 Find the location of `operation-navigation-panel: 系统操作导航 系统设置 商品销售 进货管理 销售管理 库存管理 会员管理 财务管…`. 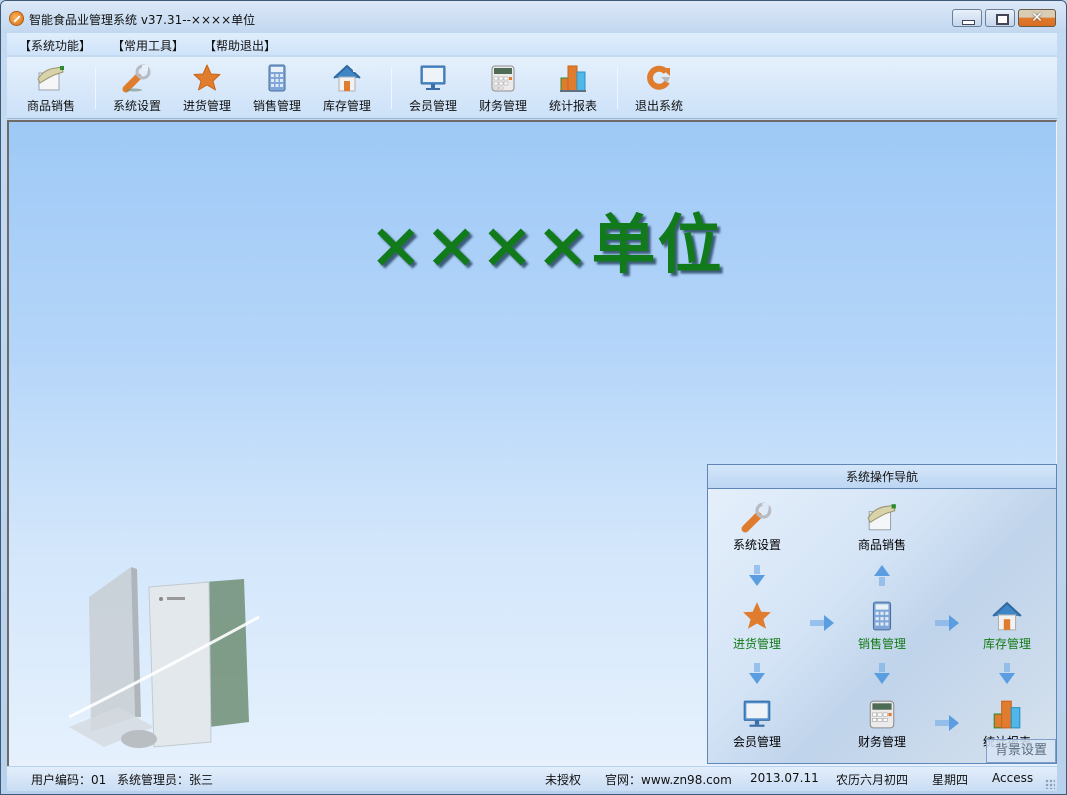

operation-navigation-panel: 系统操作导航 系统设置 商品销售 进货管理 销售管理 库存管理 会员管理 财务管… is located at coordinates (882, 614).